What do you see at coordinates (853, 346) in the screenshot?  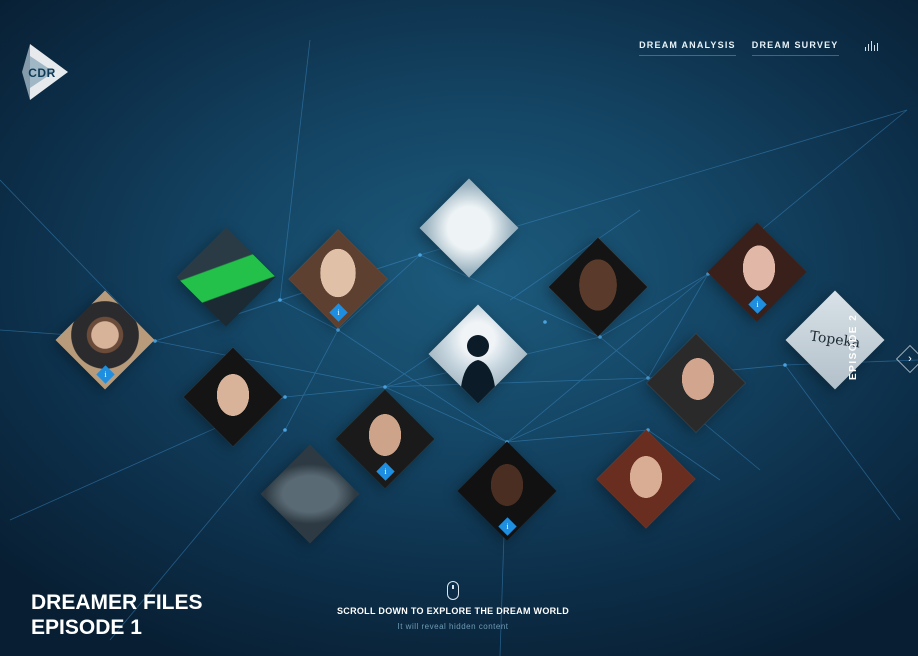 I see `episode-2-label: EPISODE 2` at bounding box center [853, 346].